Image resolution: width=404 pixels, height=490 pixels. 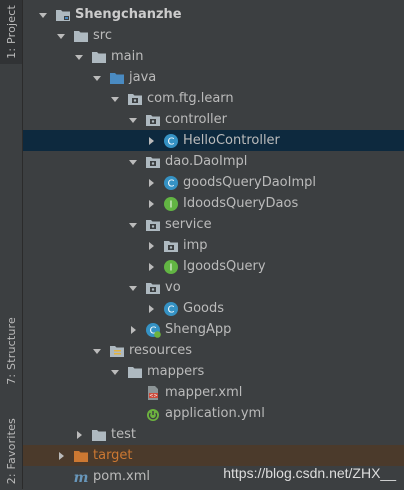 I want to click on structure-tool-tab: 7: Structure, so click(x=11, y=351).